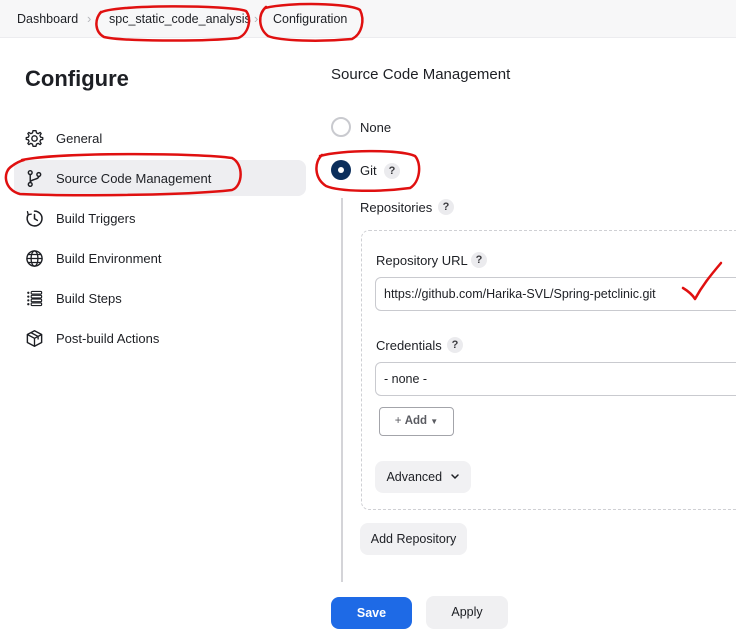  I want to click on advanced-button: Advanced, so click(423, 477).